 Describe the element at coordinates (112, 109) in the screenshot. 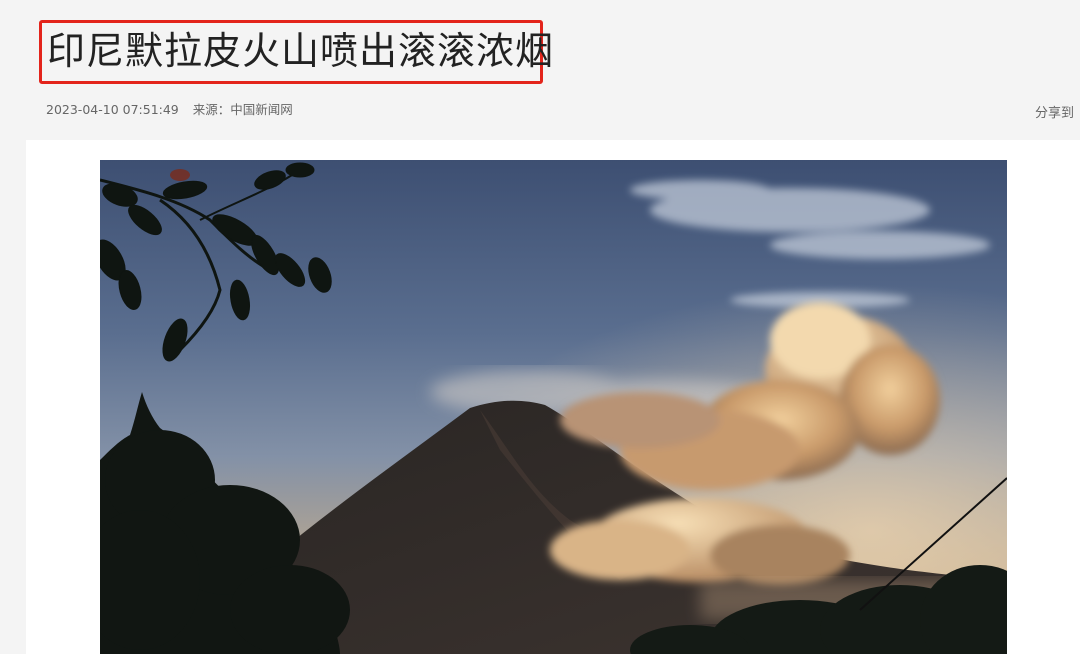

I see `publish-date: 2023-04-10 07:51:49` at that location.